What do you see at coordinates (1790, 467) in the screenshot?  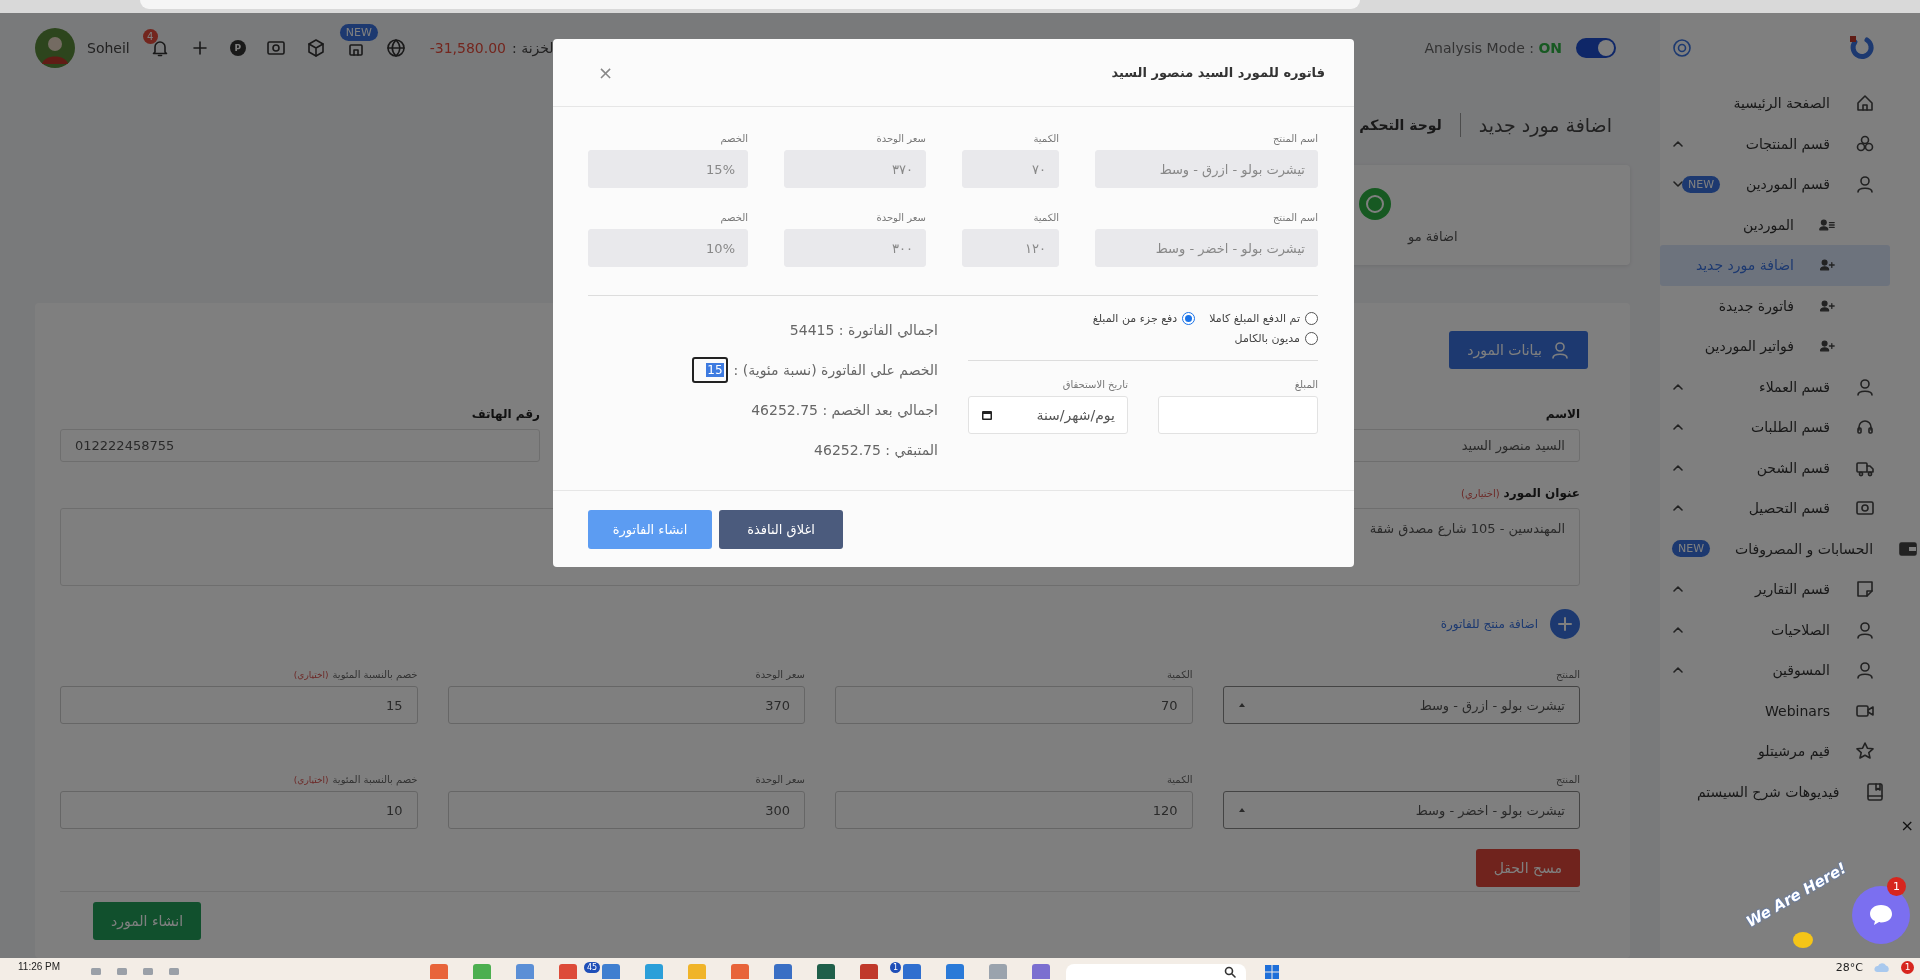 I see `sidebar-item: قسم الشحن` at bounding box center [1790, 467].